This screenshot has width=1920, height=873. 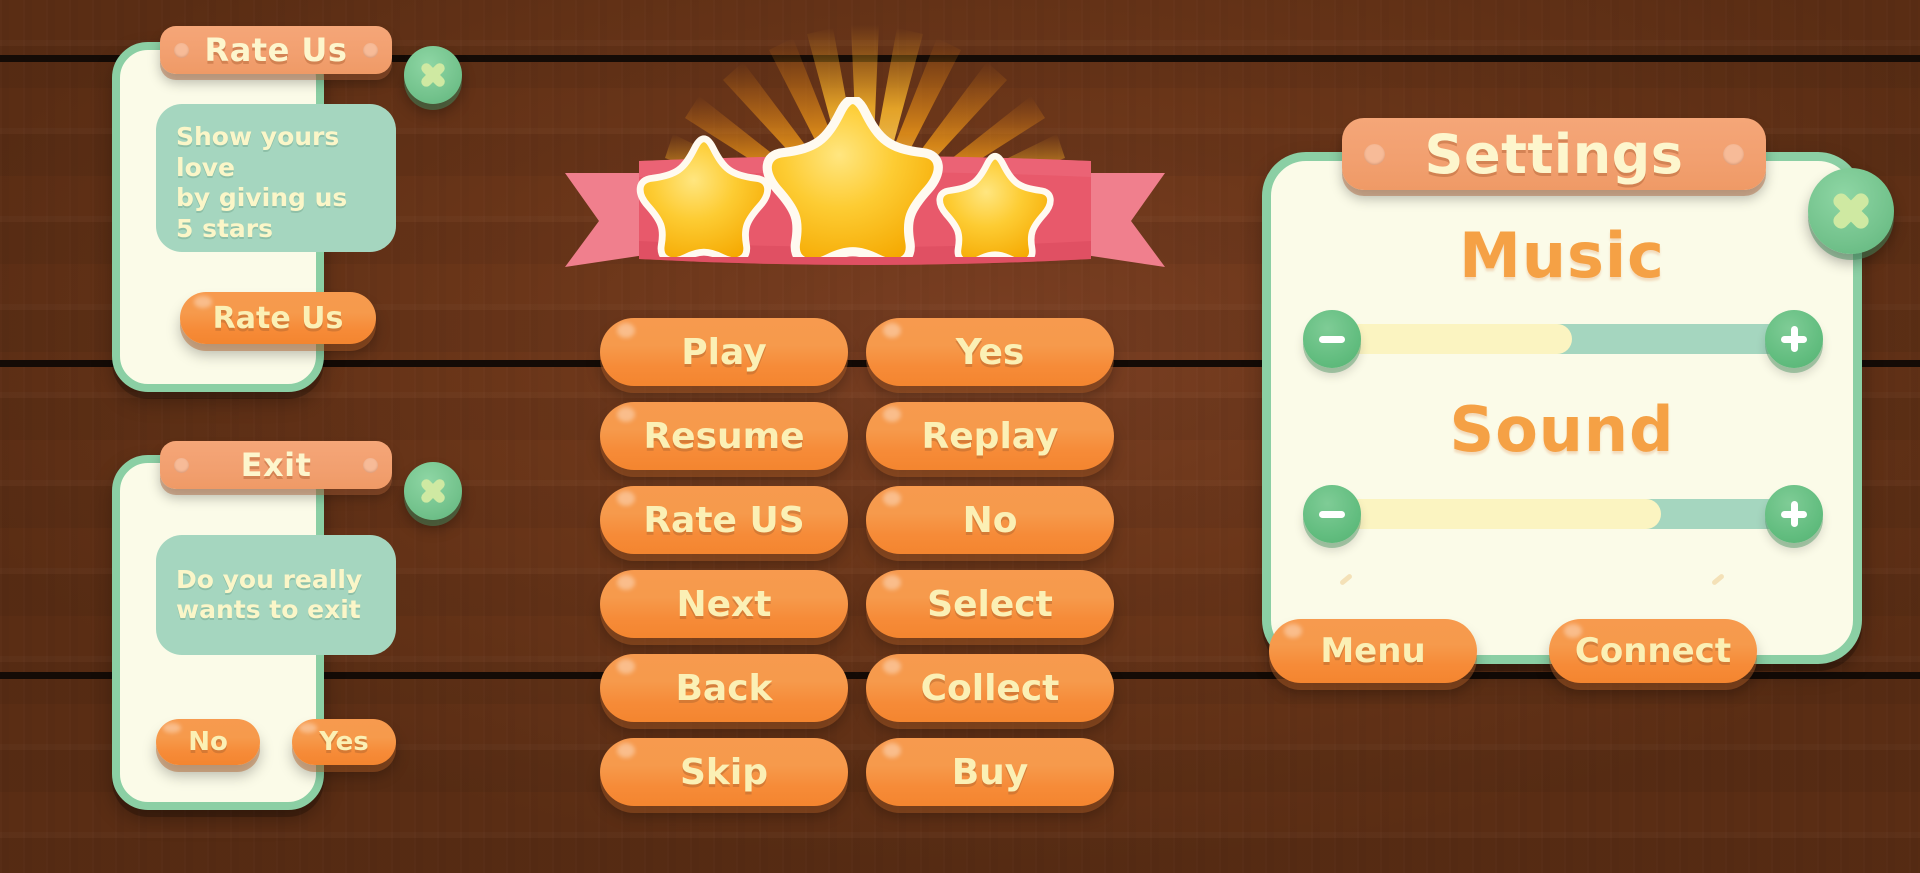 I want to click on music-slider-track, so click(x=1563, y=339).